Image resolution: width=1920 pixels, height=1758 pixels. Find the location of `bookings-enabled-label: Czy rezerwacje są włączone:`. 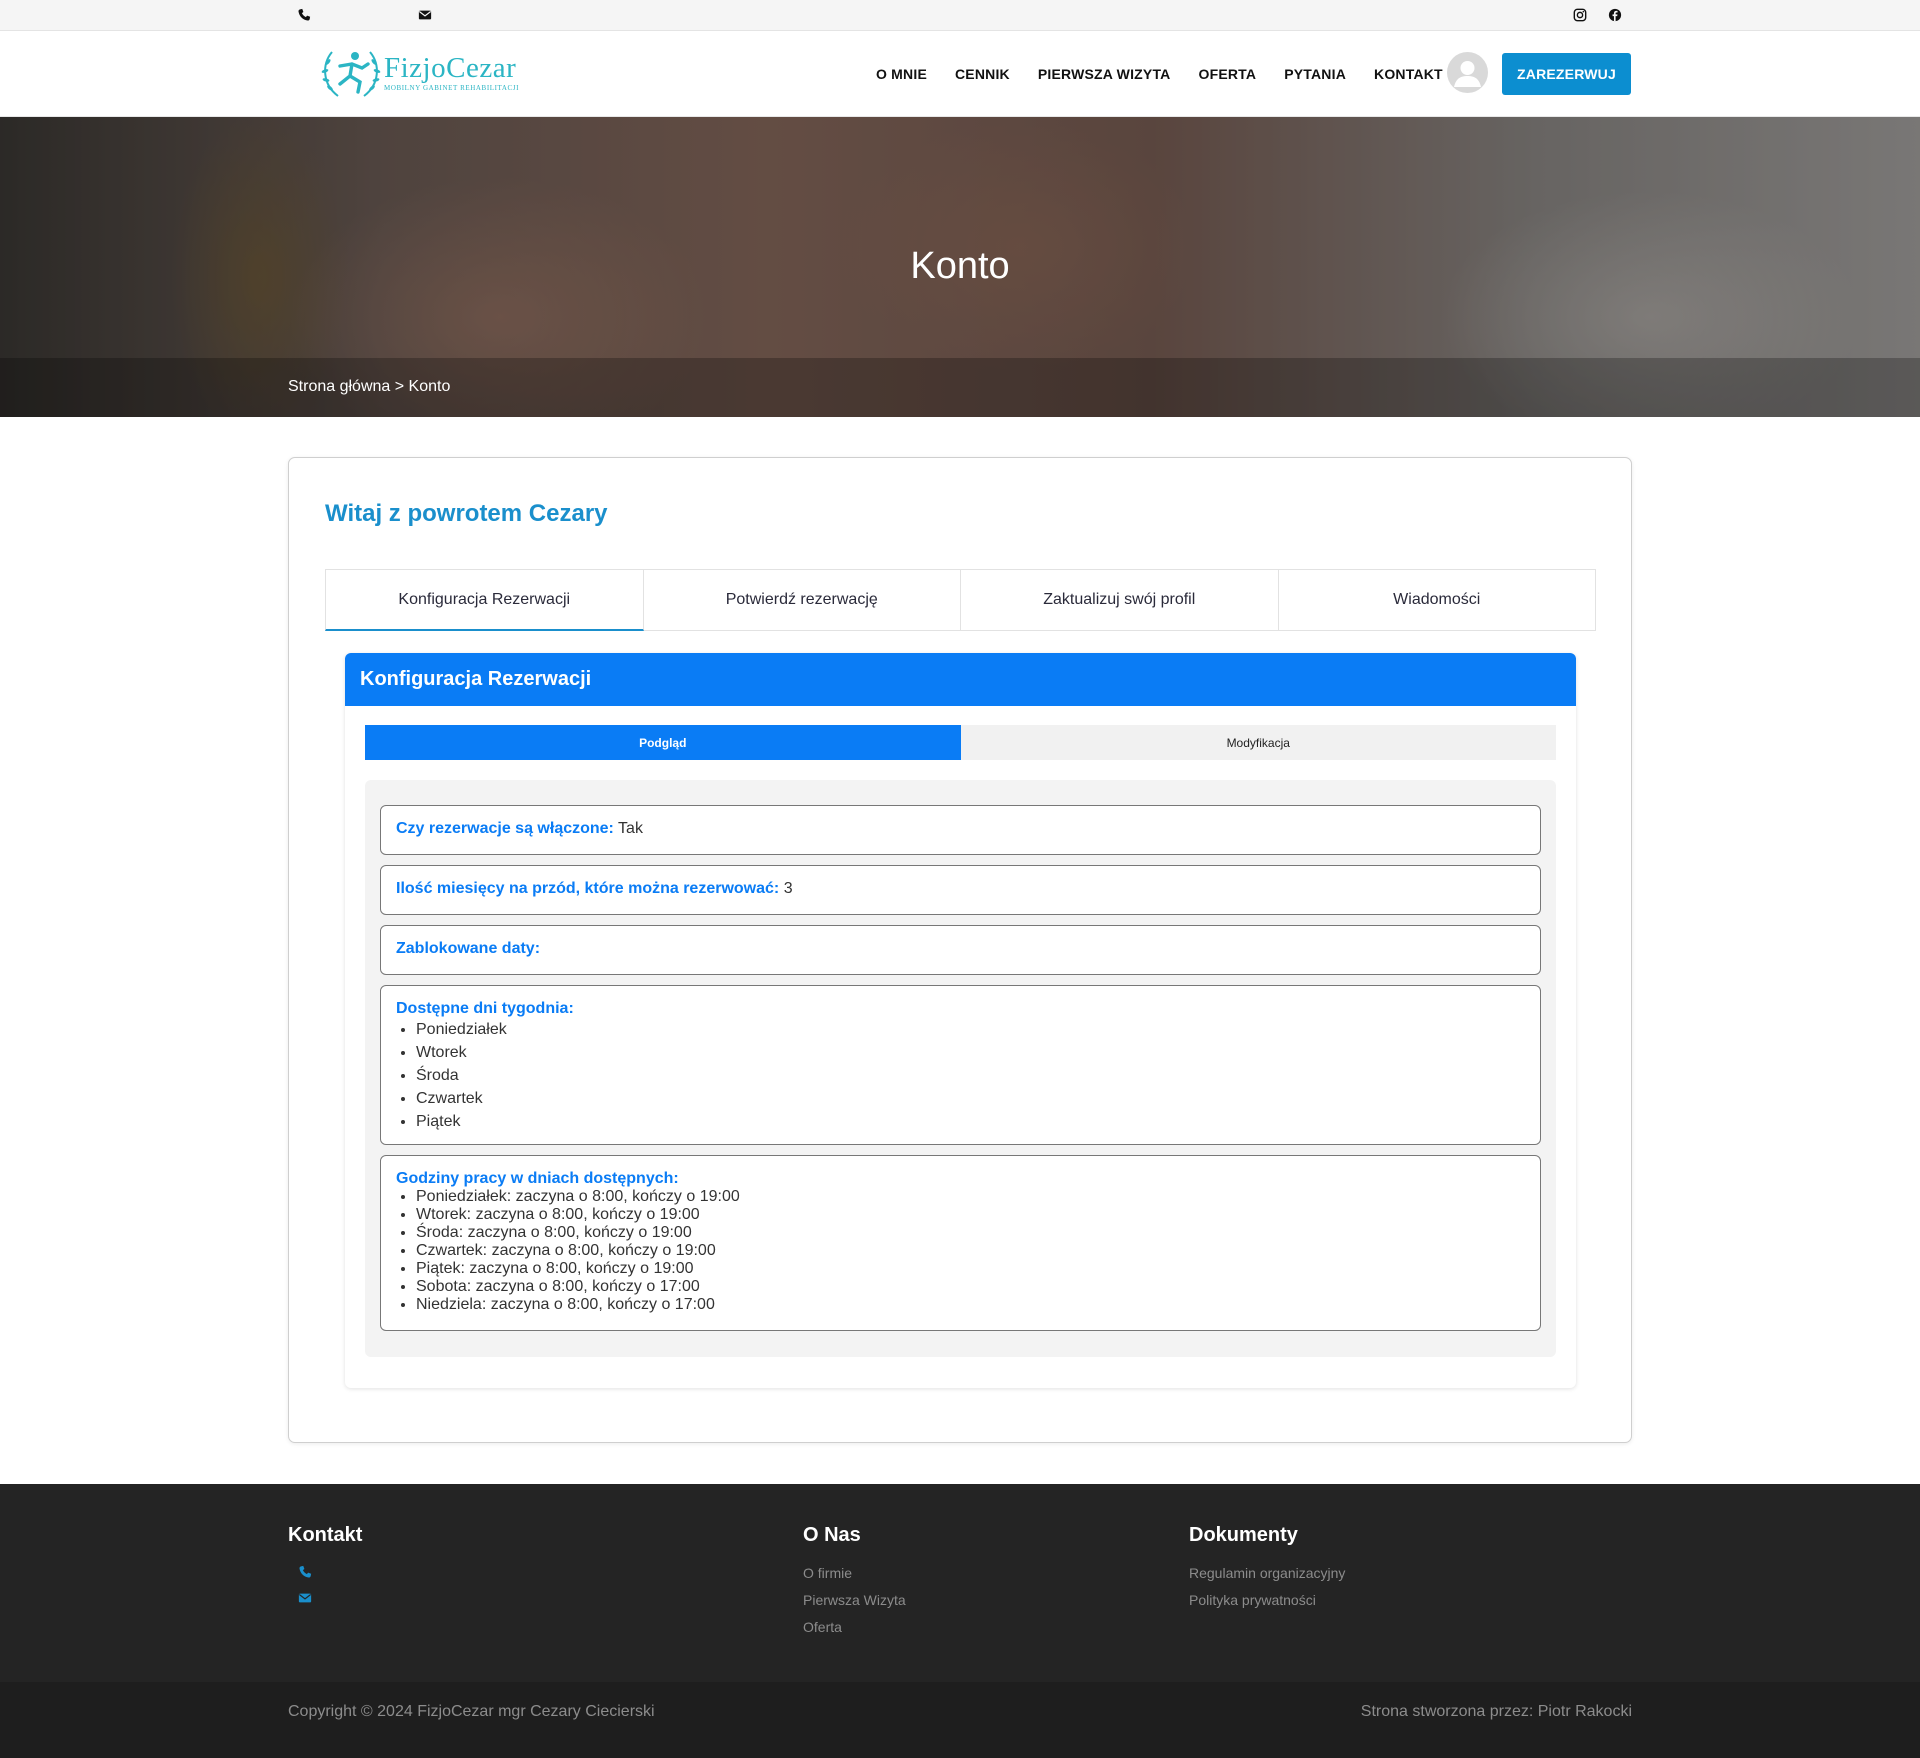

bookings-enabled-label: Czy rezerwacje są włączone: is located at coordinates (505, 828).